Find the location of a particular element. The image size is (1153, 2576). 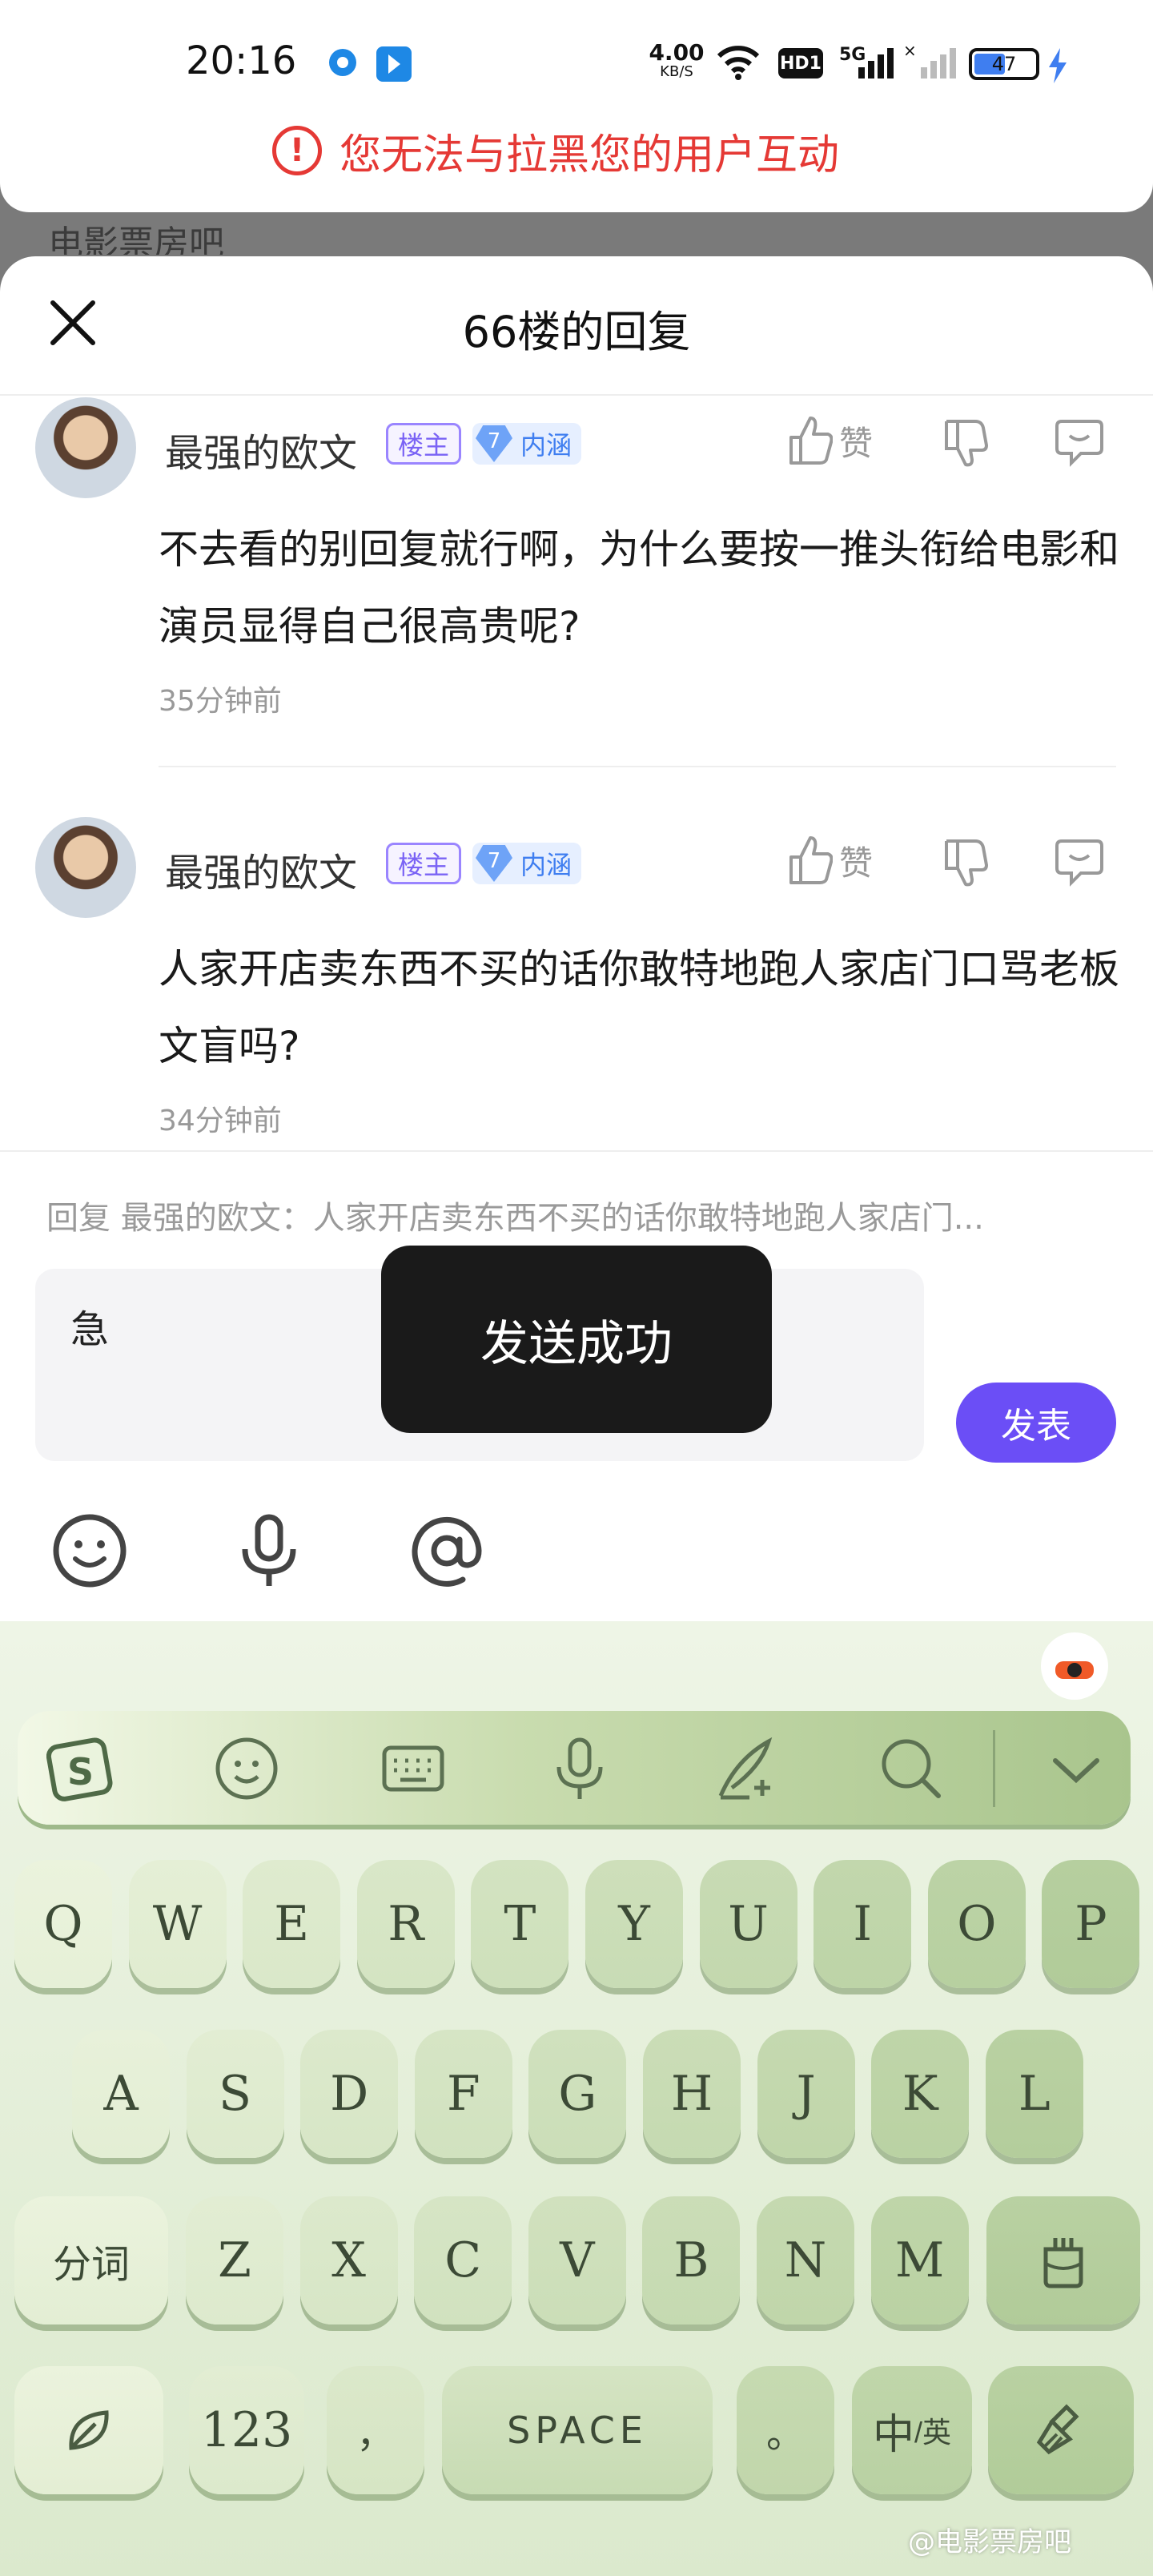

warning-icon: ! is located at coordinates (297, 150).